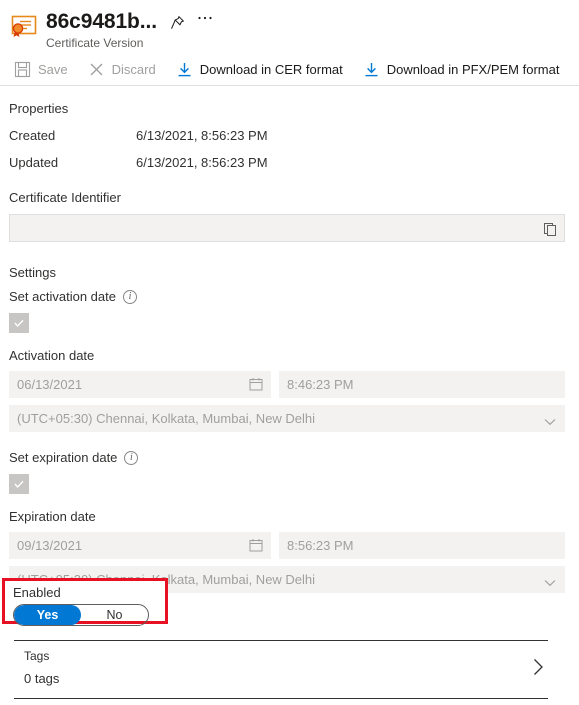  Describe the element at coordinates (95, 43) in the screenshot. I see `page-subtitle: Certificate Version` at that location.